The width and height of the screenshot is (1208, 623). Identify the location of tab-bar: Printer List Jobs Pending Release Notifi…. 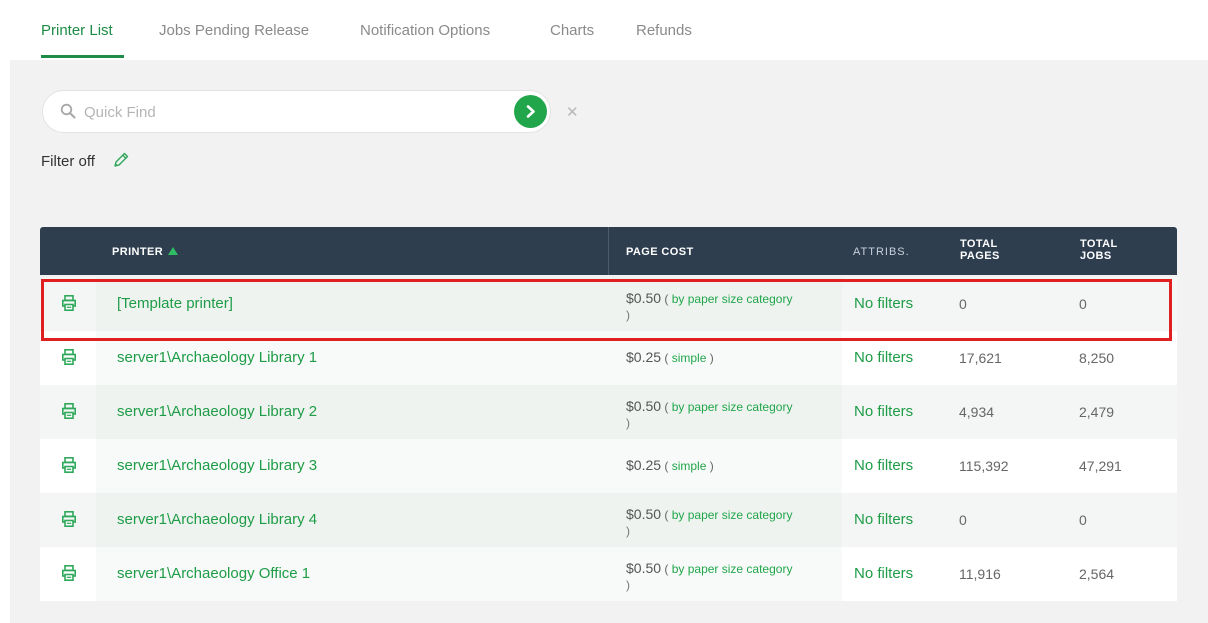
(604, 30).